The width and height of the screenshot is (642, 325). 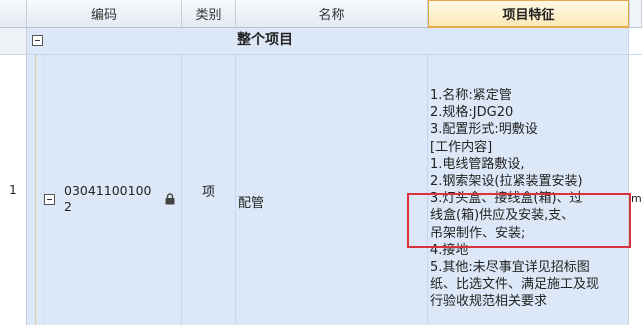 I want to click on overflow-text: m, so click(x=636, y=198).